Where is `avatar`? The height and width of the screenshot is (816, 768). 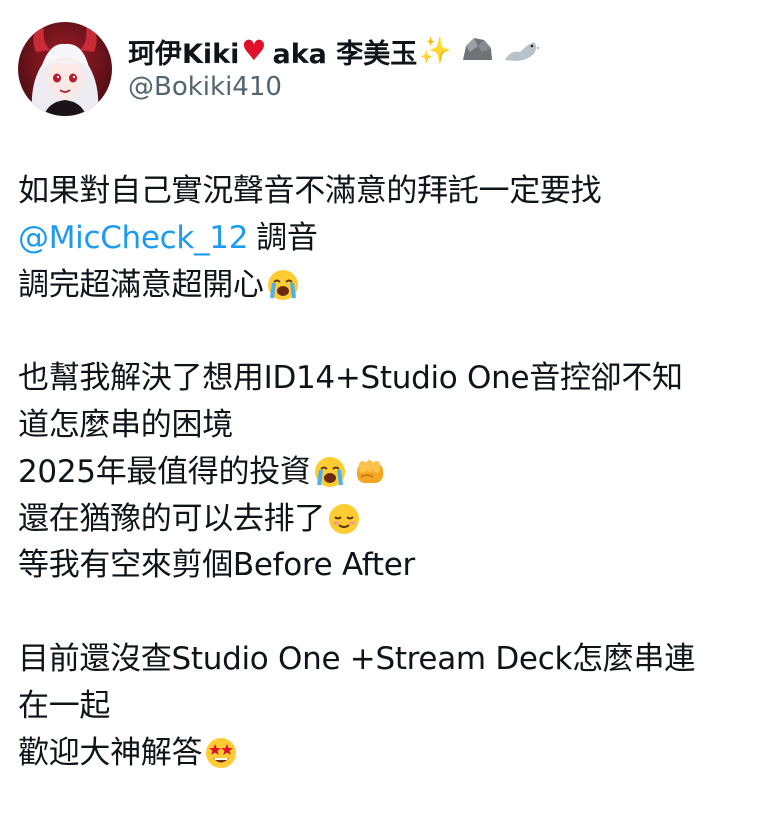 avatar is located at coordinates (65, 69).